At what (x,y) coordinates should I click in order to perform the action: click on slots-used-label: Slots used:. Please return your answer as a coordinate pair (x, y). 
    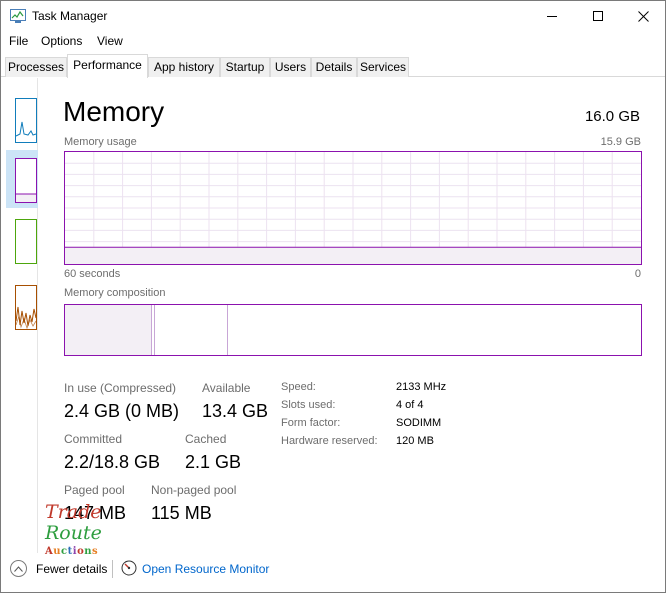
    Looking at the image, I should click on (308, 405).